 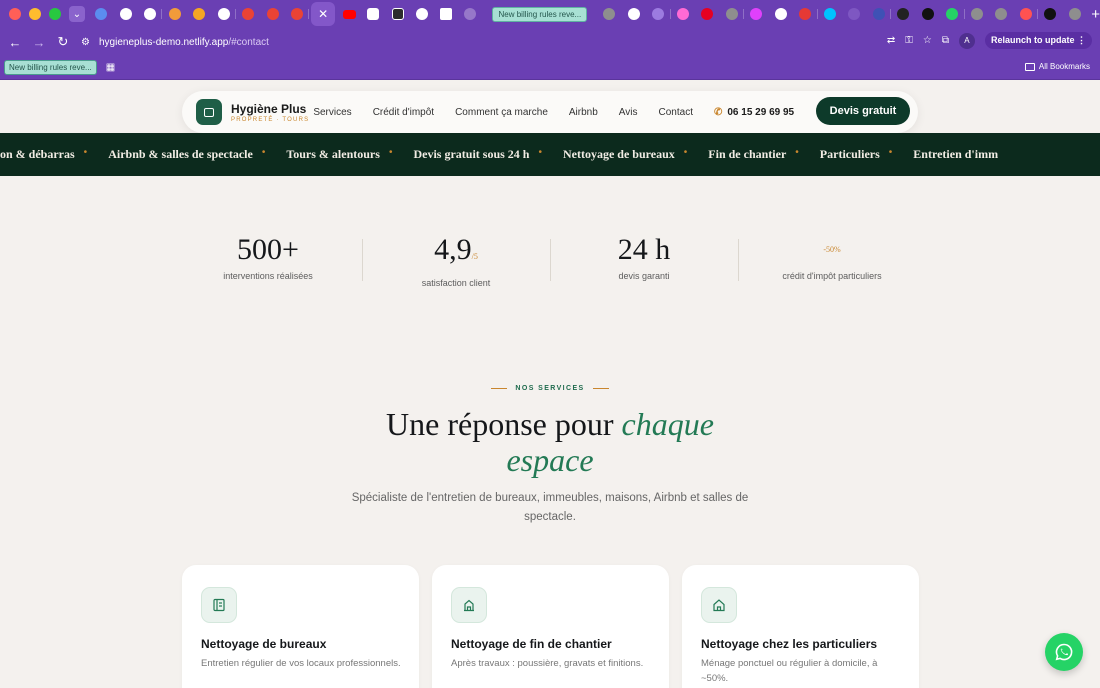 What do you see at coordinates (37, 154) in the screenshot?
I see `marquee-item: aison & débarras` at bounding box center [37, 154].